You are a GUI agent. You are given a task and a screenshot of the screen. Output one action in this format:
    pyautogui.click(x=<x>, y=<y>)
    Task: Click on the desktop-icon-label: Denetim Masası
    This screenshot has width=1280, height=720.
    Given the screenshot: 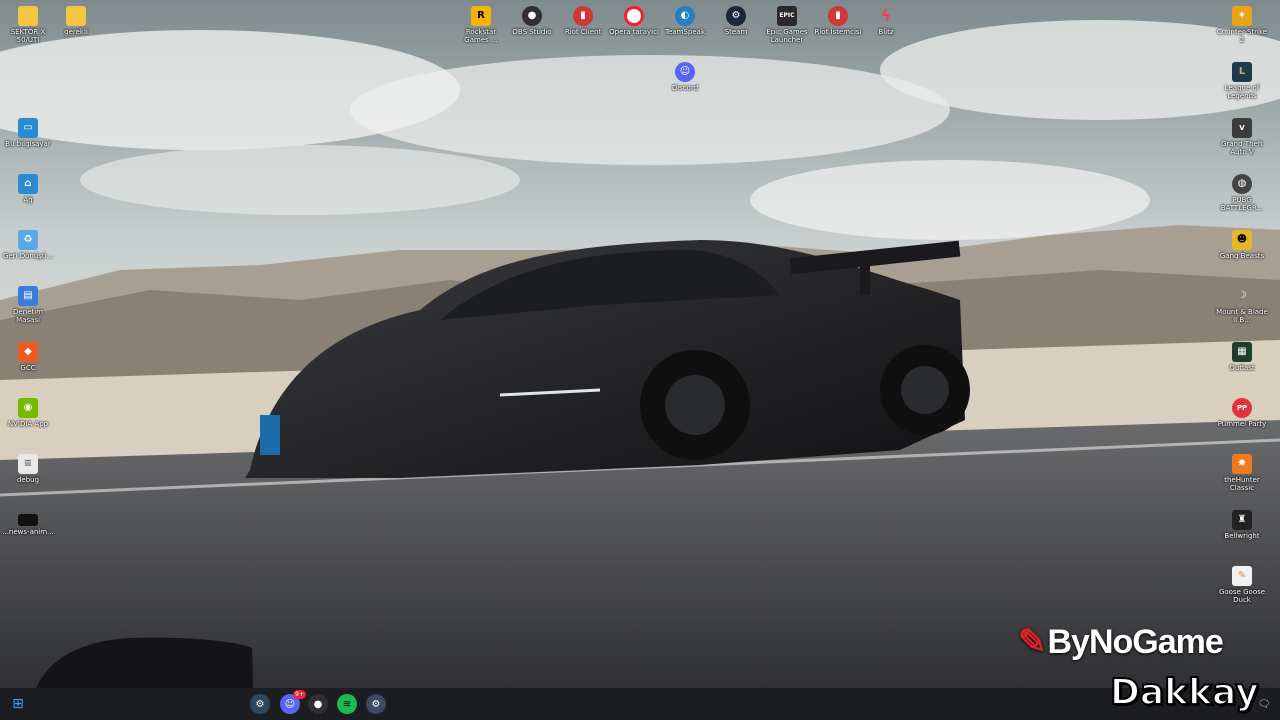 What is the action you would take?
    pyautogui.click(x=28, y=316)
    